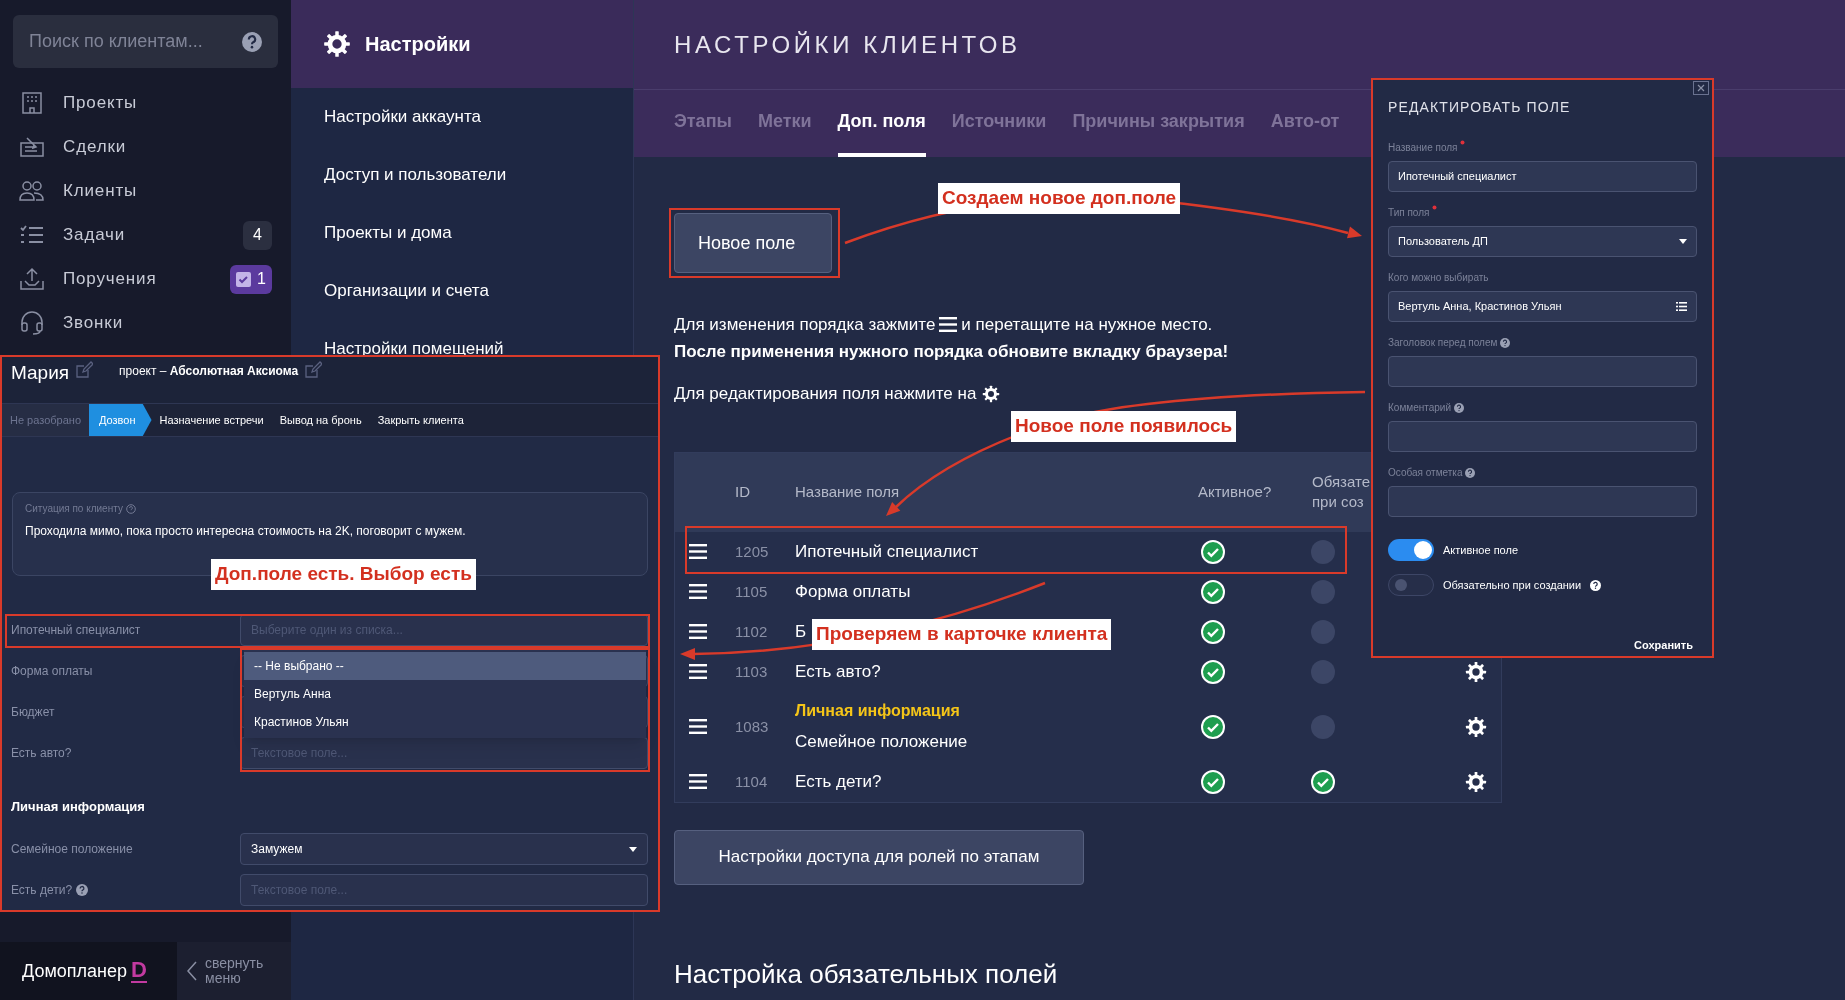 The width and height of the screenshot is (1845, 1000). What do you see at coordinates (1542, 176) in the screenshot?
I see `input-field: Ипотечный специалист` at bounding box center [1542, 176].